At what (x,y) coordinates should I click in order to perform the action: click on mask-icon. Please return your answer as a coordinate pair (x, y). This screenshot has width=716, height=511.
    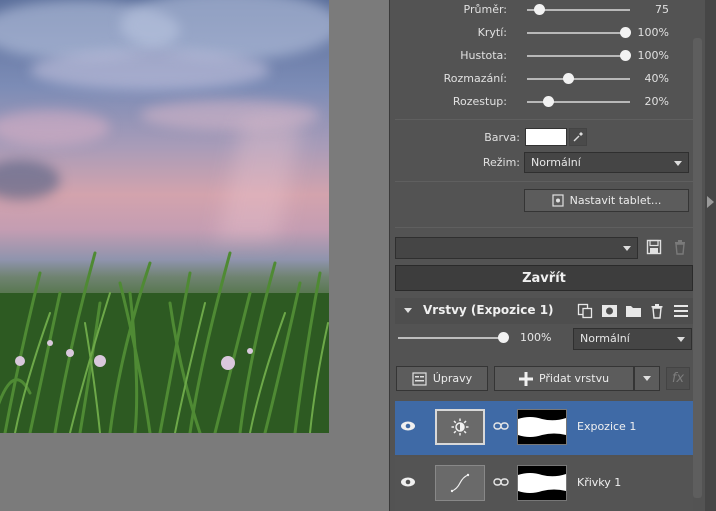
    Looking at the image, I should click on (609, 311).